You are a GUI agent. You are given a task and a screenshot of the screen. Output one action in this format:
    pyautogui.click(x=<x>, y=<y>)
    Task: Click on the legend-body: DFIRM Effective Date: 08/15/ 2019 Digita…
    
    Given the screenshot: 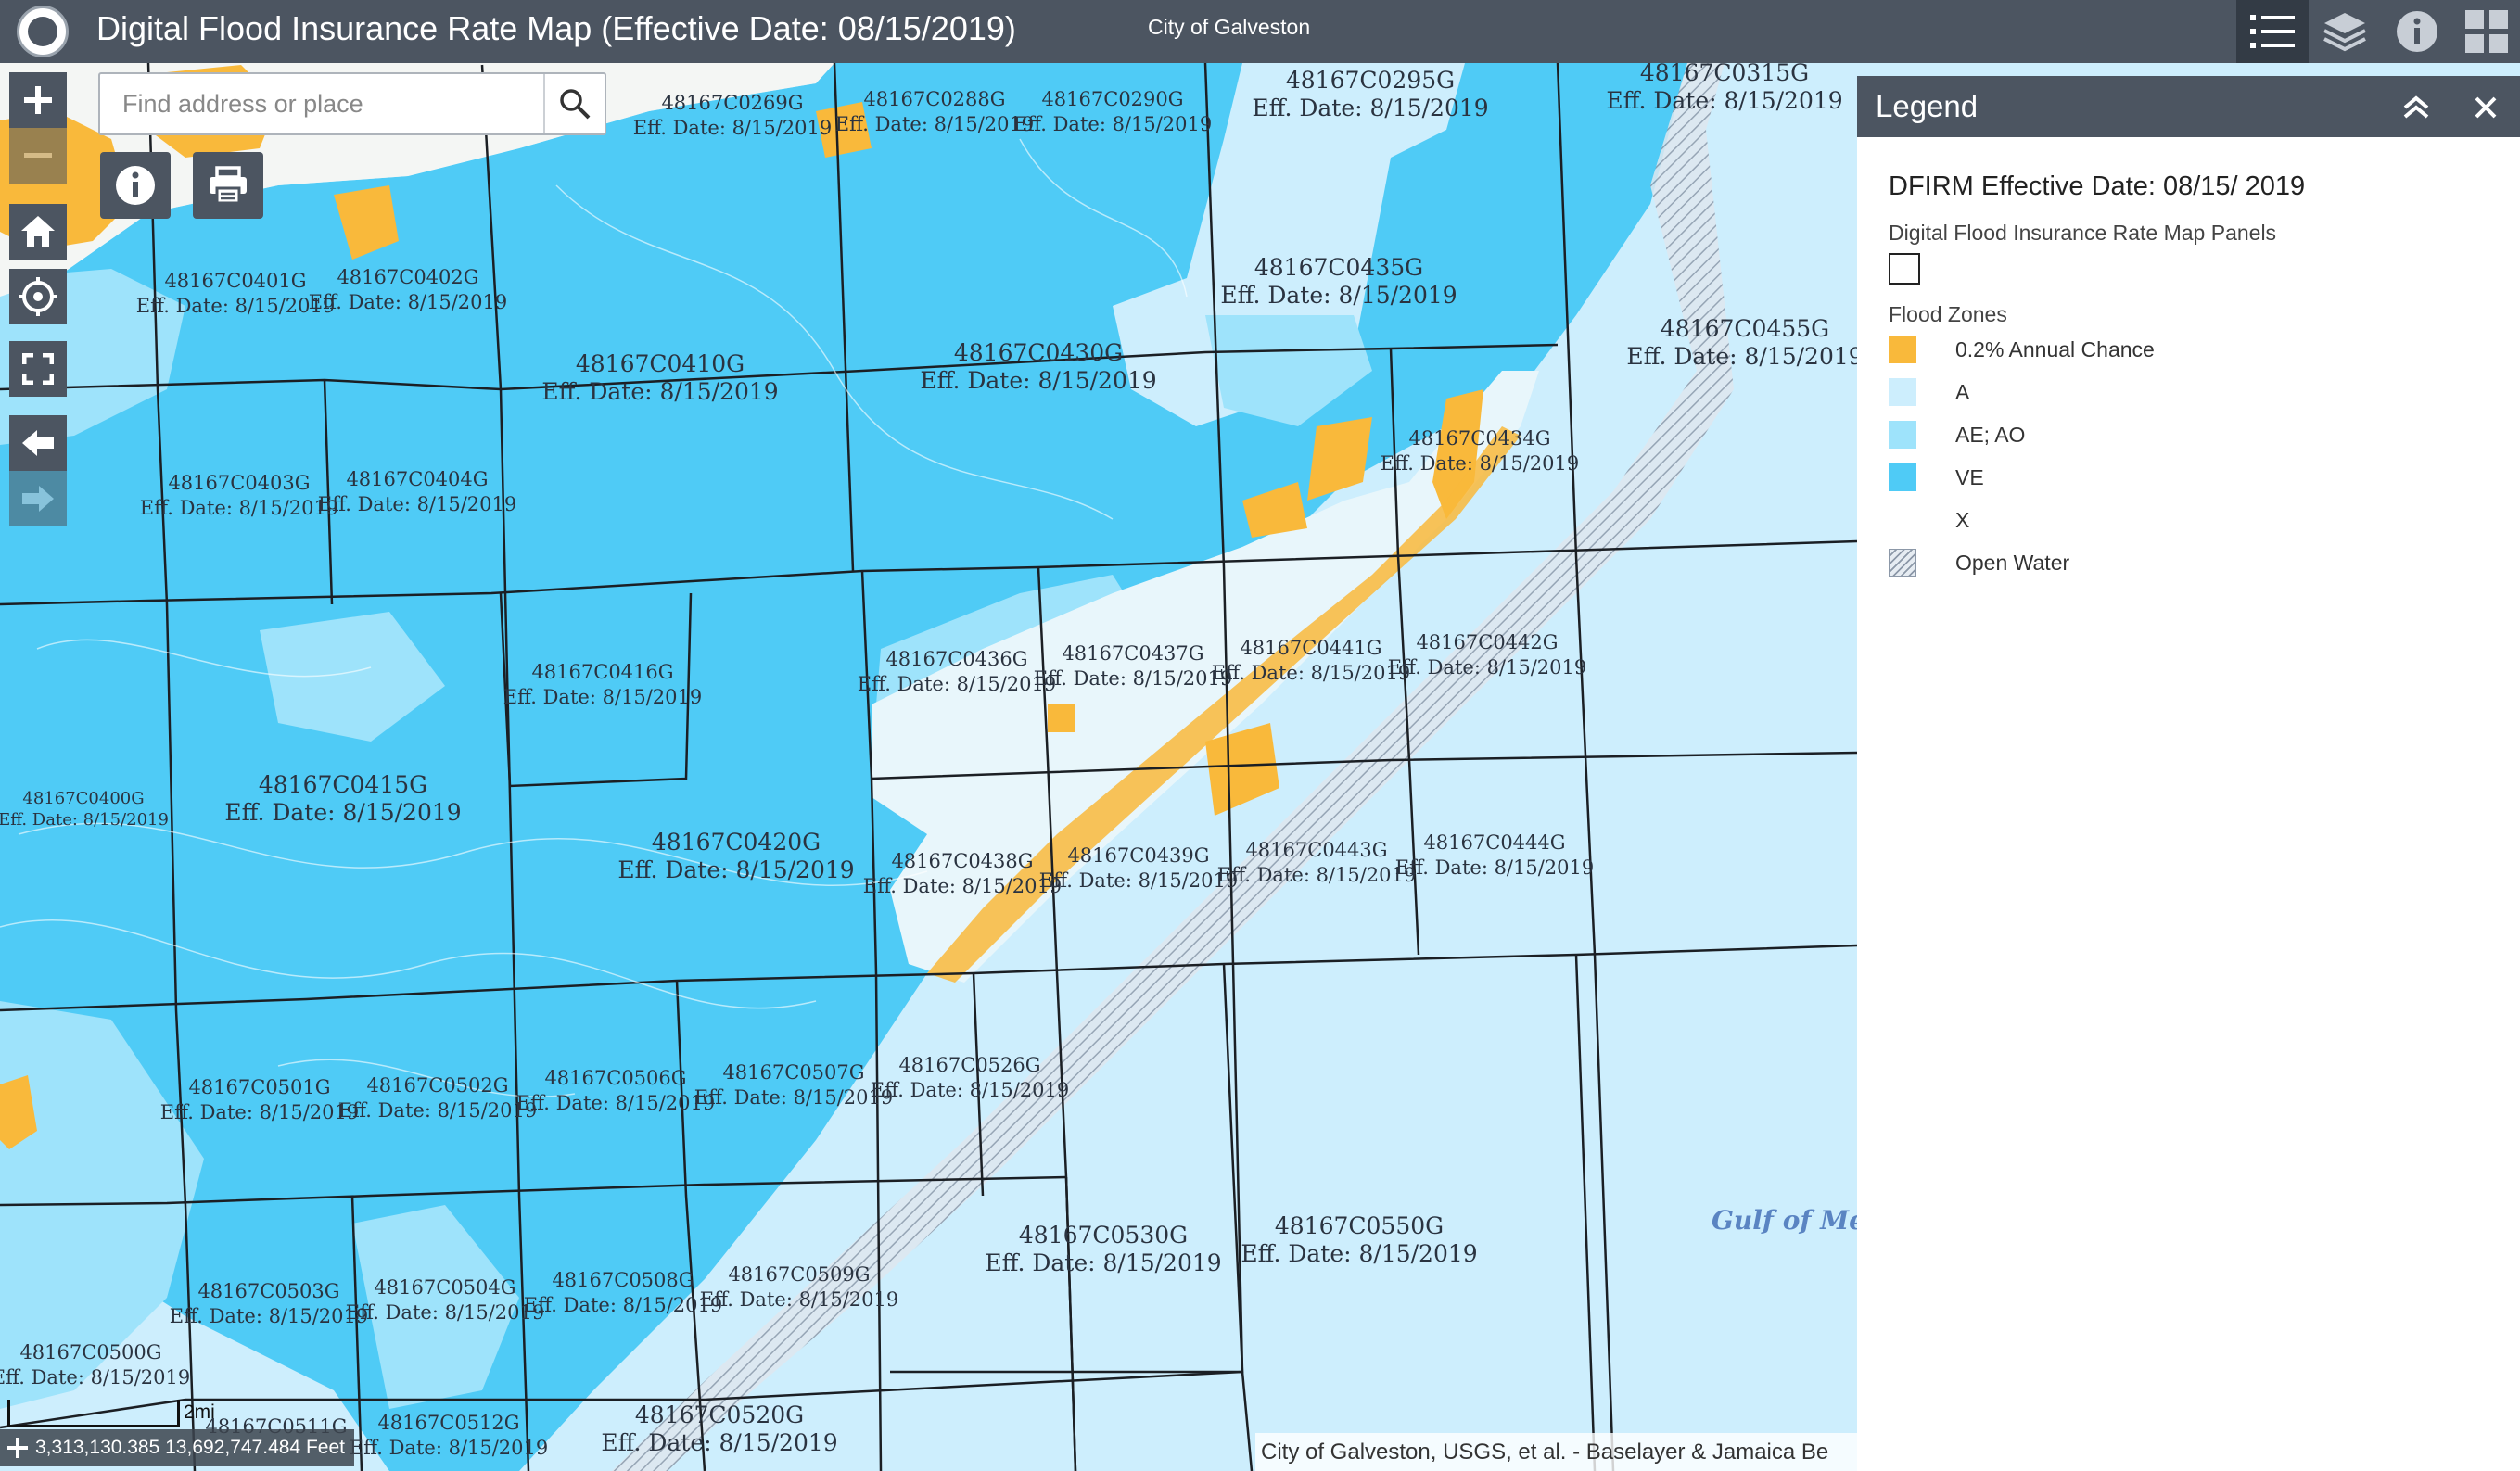 What is the action you would take?
    pyautogui.click(x=2097, y=376)
    